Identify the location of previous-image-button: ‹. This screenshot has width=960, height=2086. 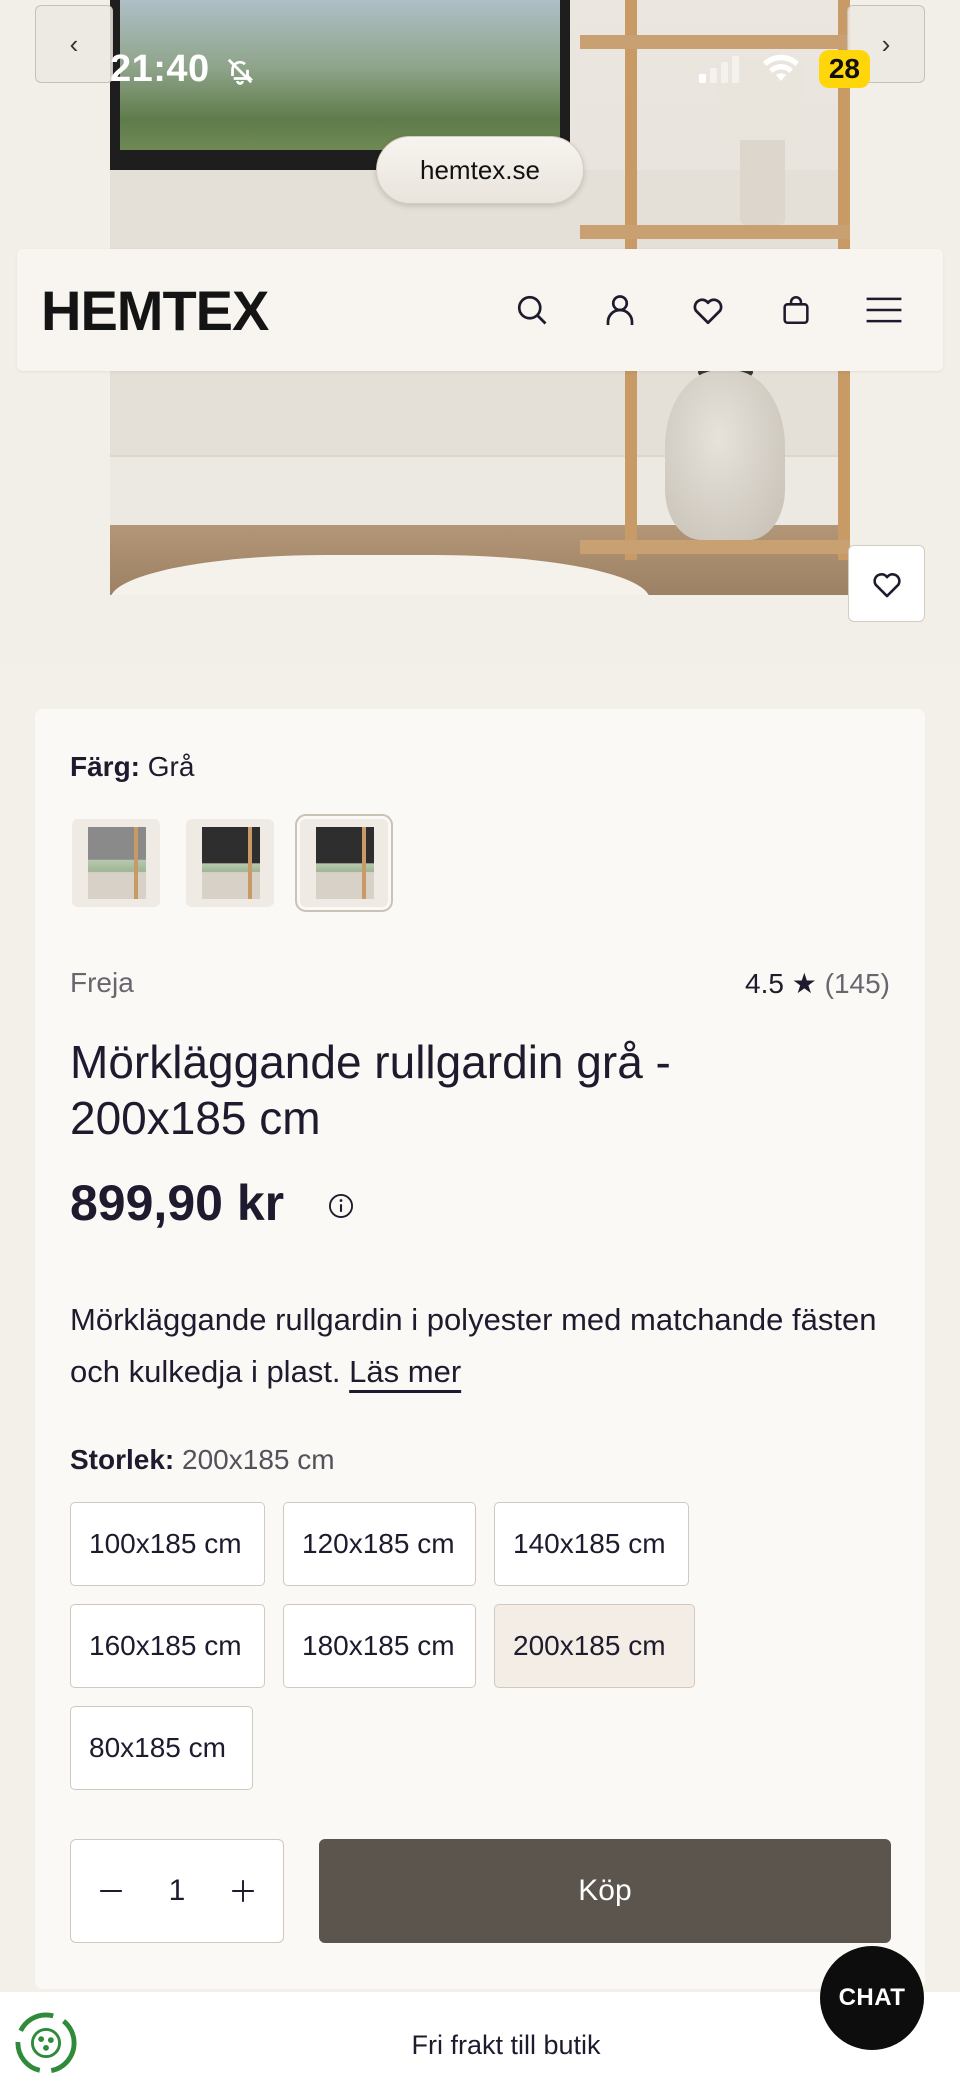
(74, 44).